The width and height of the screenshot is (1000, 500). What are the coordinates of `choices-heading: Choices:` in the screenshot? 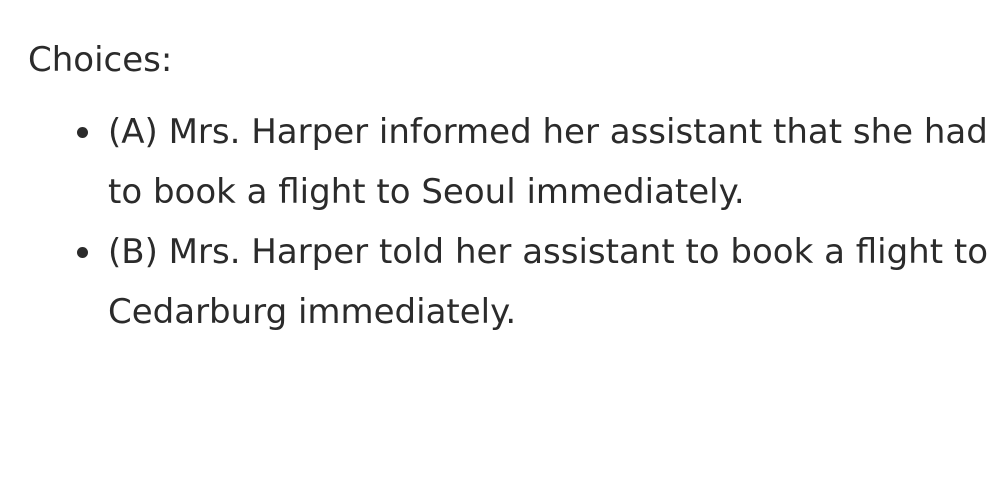 It's located at (100, 60).